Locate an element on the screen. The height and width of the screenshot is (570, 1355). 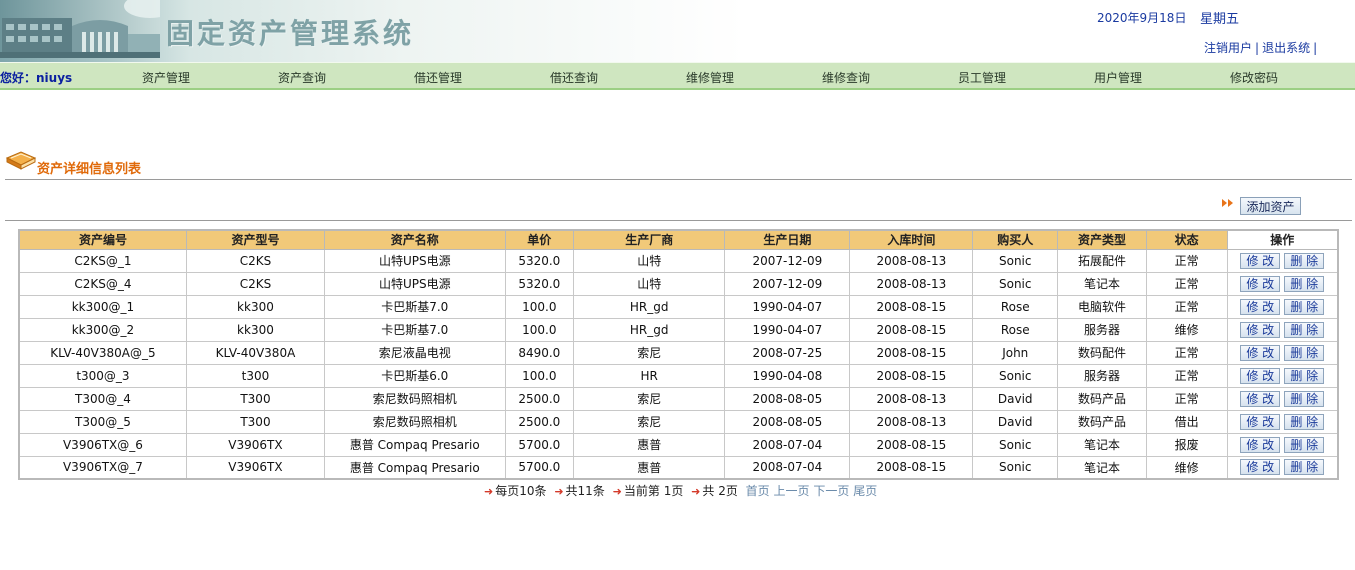
nav-repair-management: 维修管理 is located at coordinates (710, 77).